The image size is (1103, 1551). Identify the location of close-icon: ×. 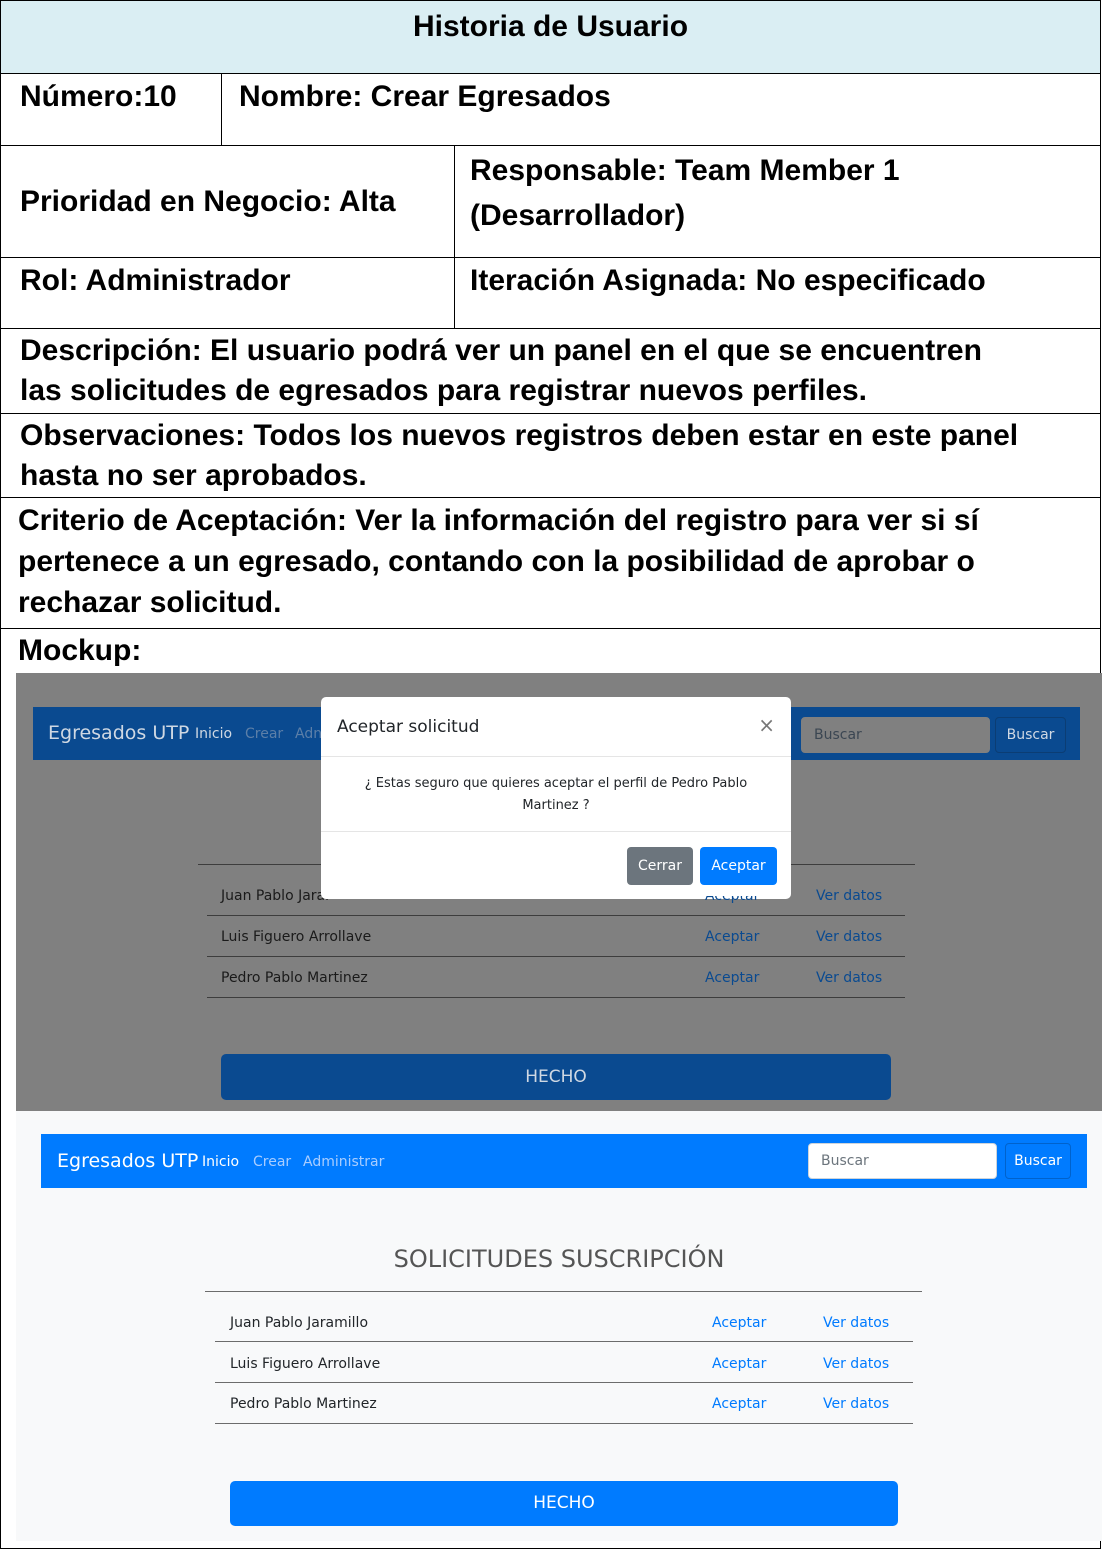
(766, 725).